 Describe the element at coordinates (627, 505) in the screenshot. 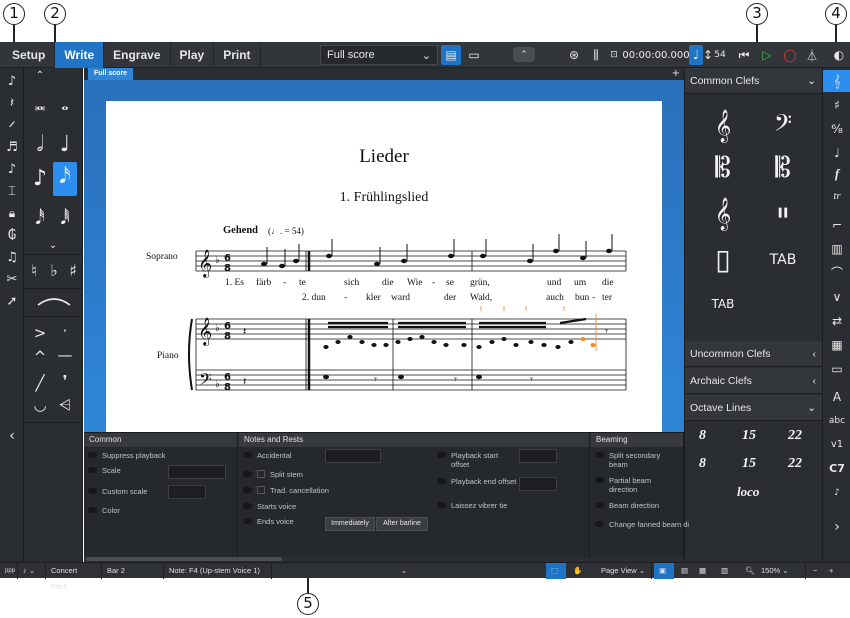

I see `prop-beam-direction: Beam direction` at that location.